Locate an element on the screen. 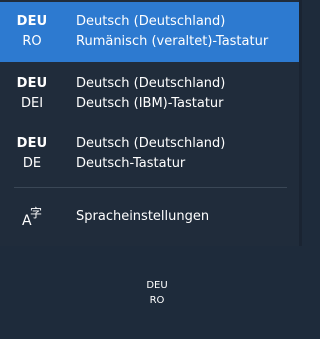  language-settings-label: Spracheinstellungen is located at coordinates (143, 216).